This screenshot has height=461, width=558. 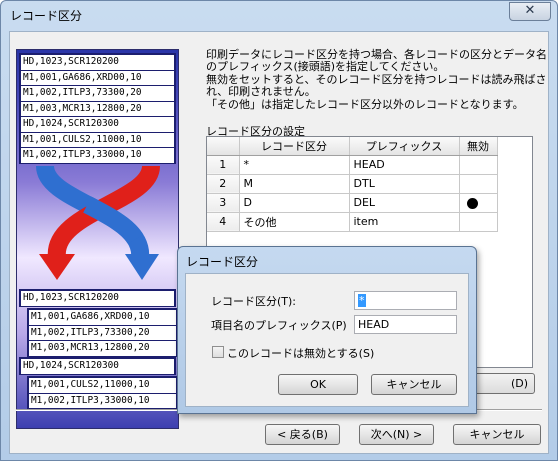 I want to click on kubun-cell: その他, so click(x=294, y=222).